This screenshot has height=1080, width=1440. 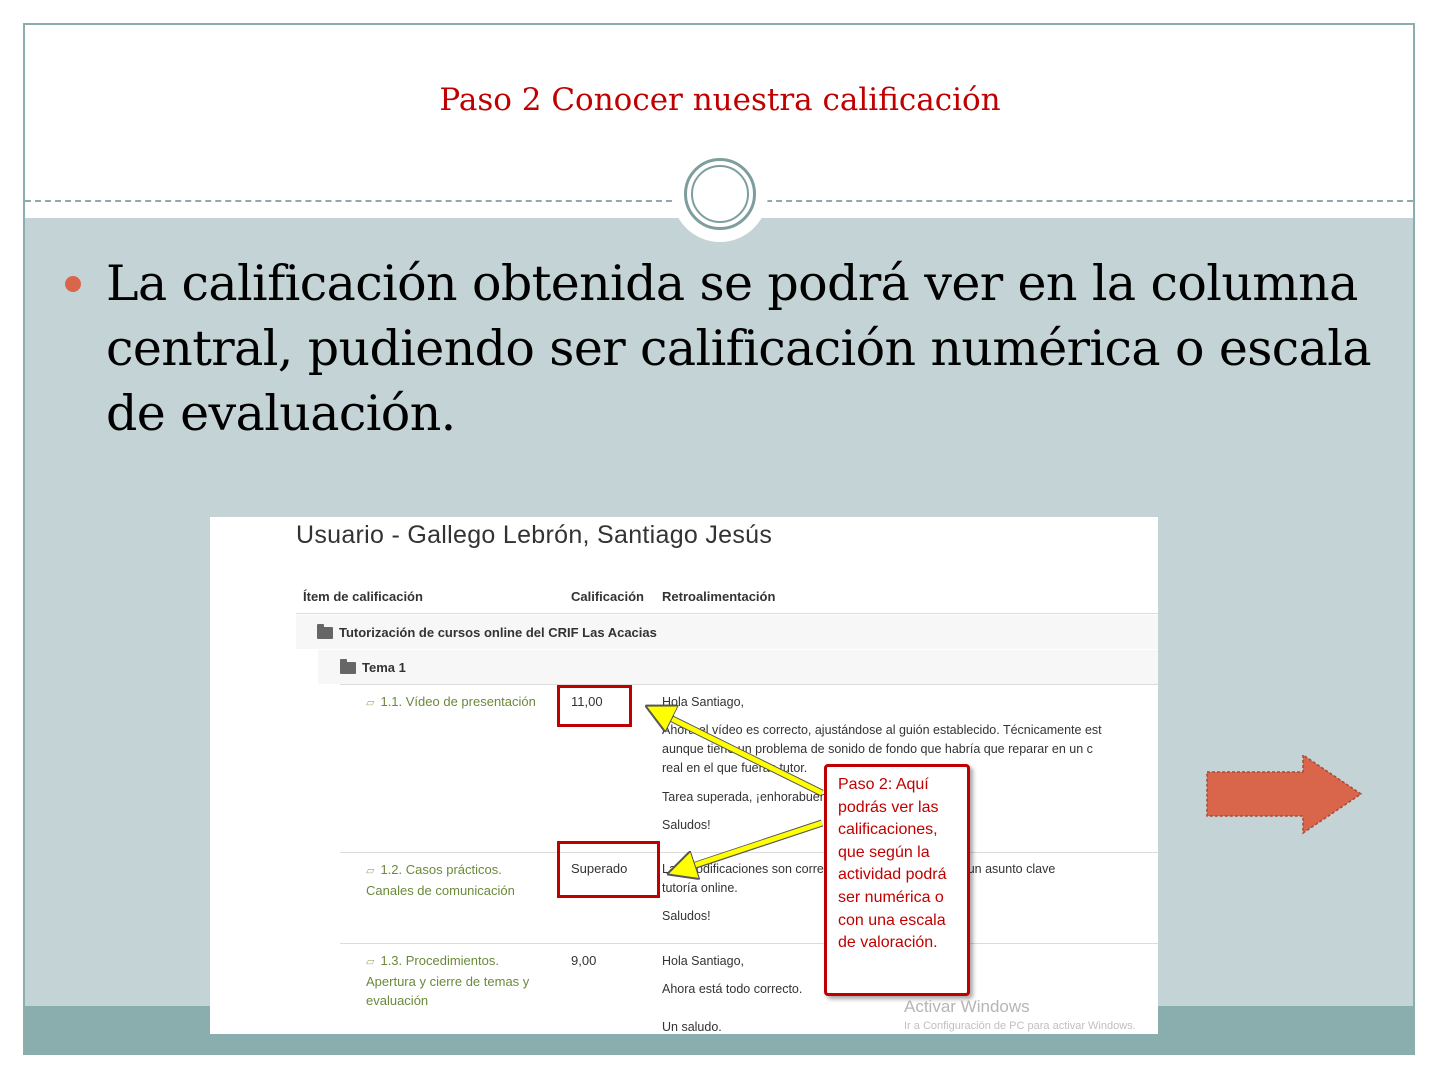 I want to click on divider-ornament-inner-ring, so click(x=720, y=194).